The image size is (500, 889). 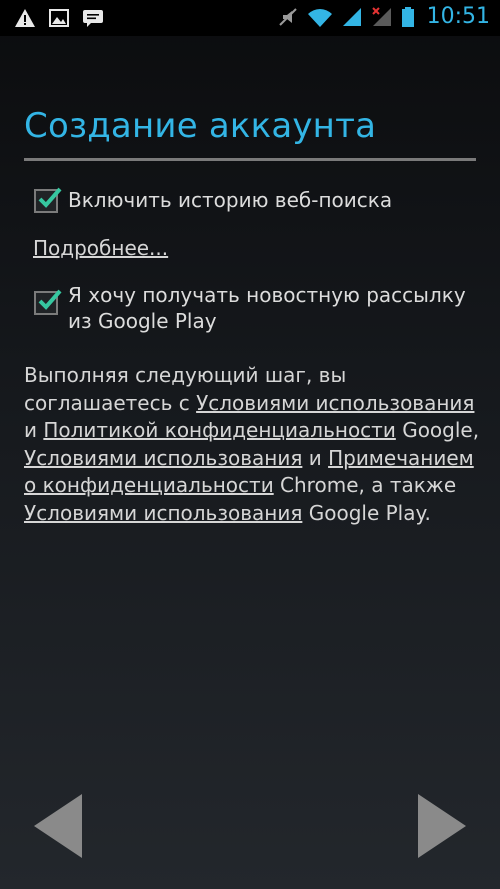 I want to click on web-history-option: Включить историю веб-поиска, so click(x=256, y=200).